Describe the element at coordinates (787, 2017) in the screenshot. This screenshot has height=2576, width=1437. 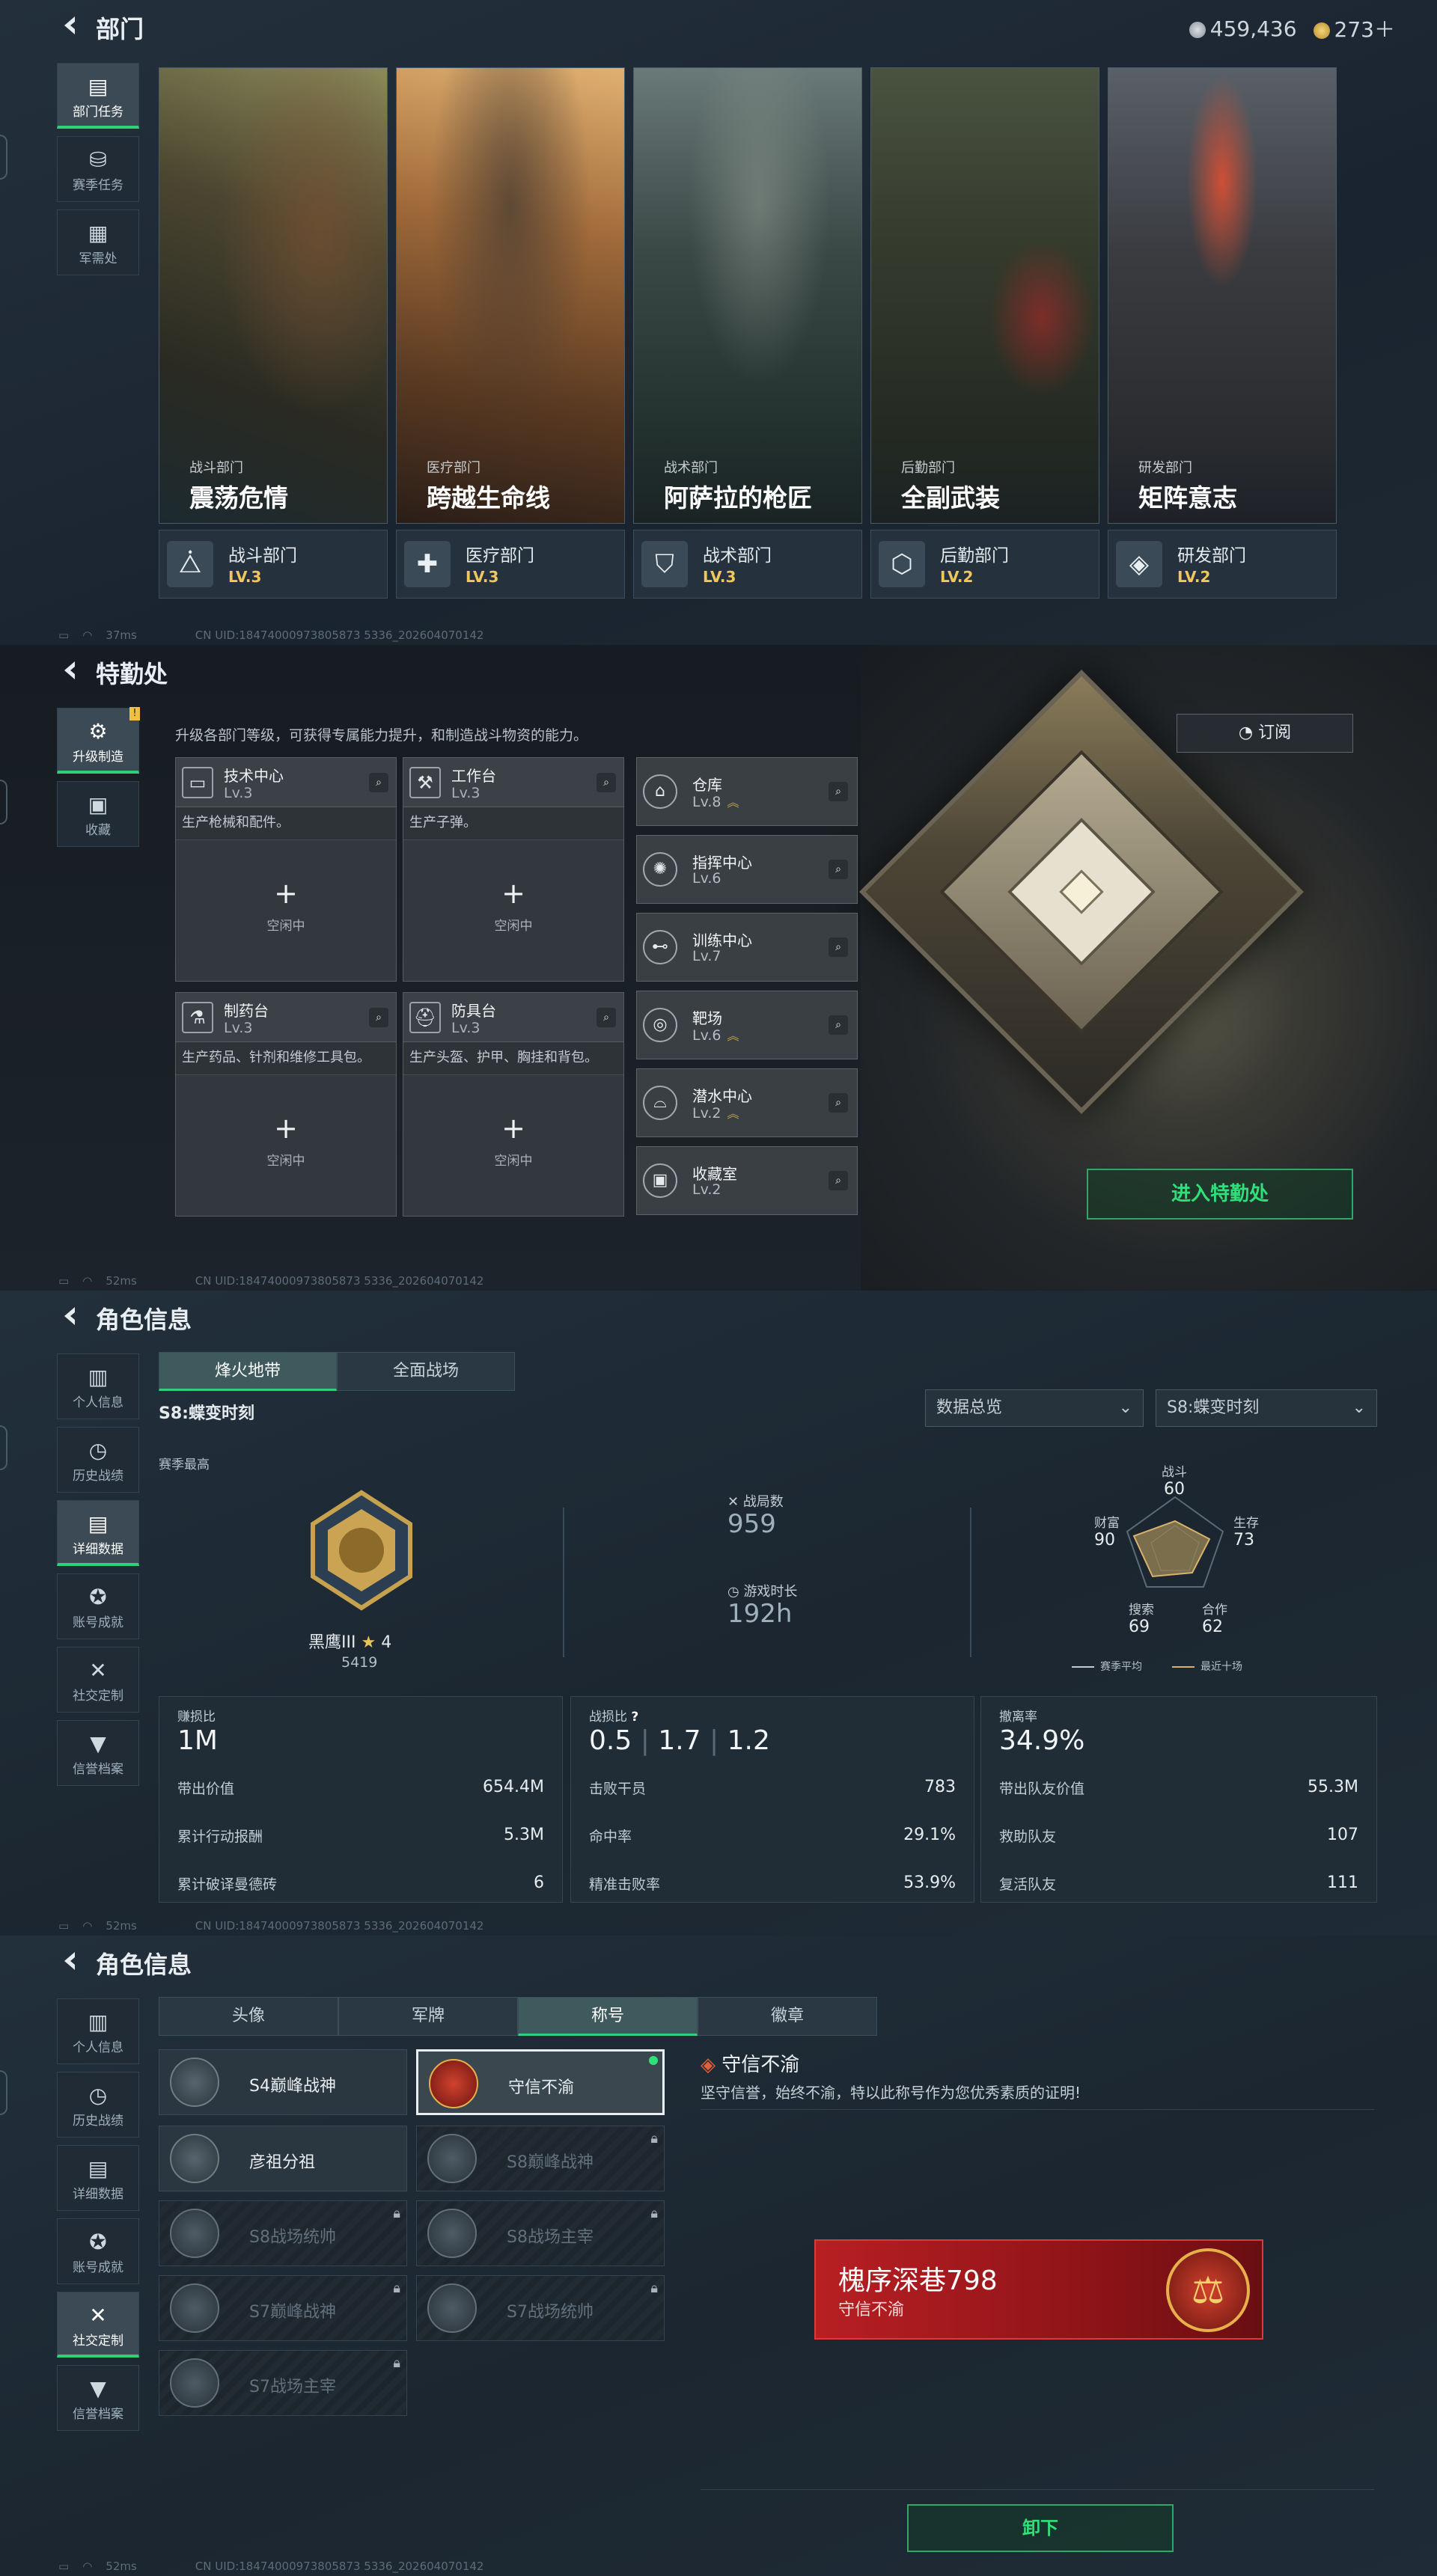
I see `tab-badge: 徽章` at that location.